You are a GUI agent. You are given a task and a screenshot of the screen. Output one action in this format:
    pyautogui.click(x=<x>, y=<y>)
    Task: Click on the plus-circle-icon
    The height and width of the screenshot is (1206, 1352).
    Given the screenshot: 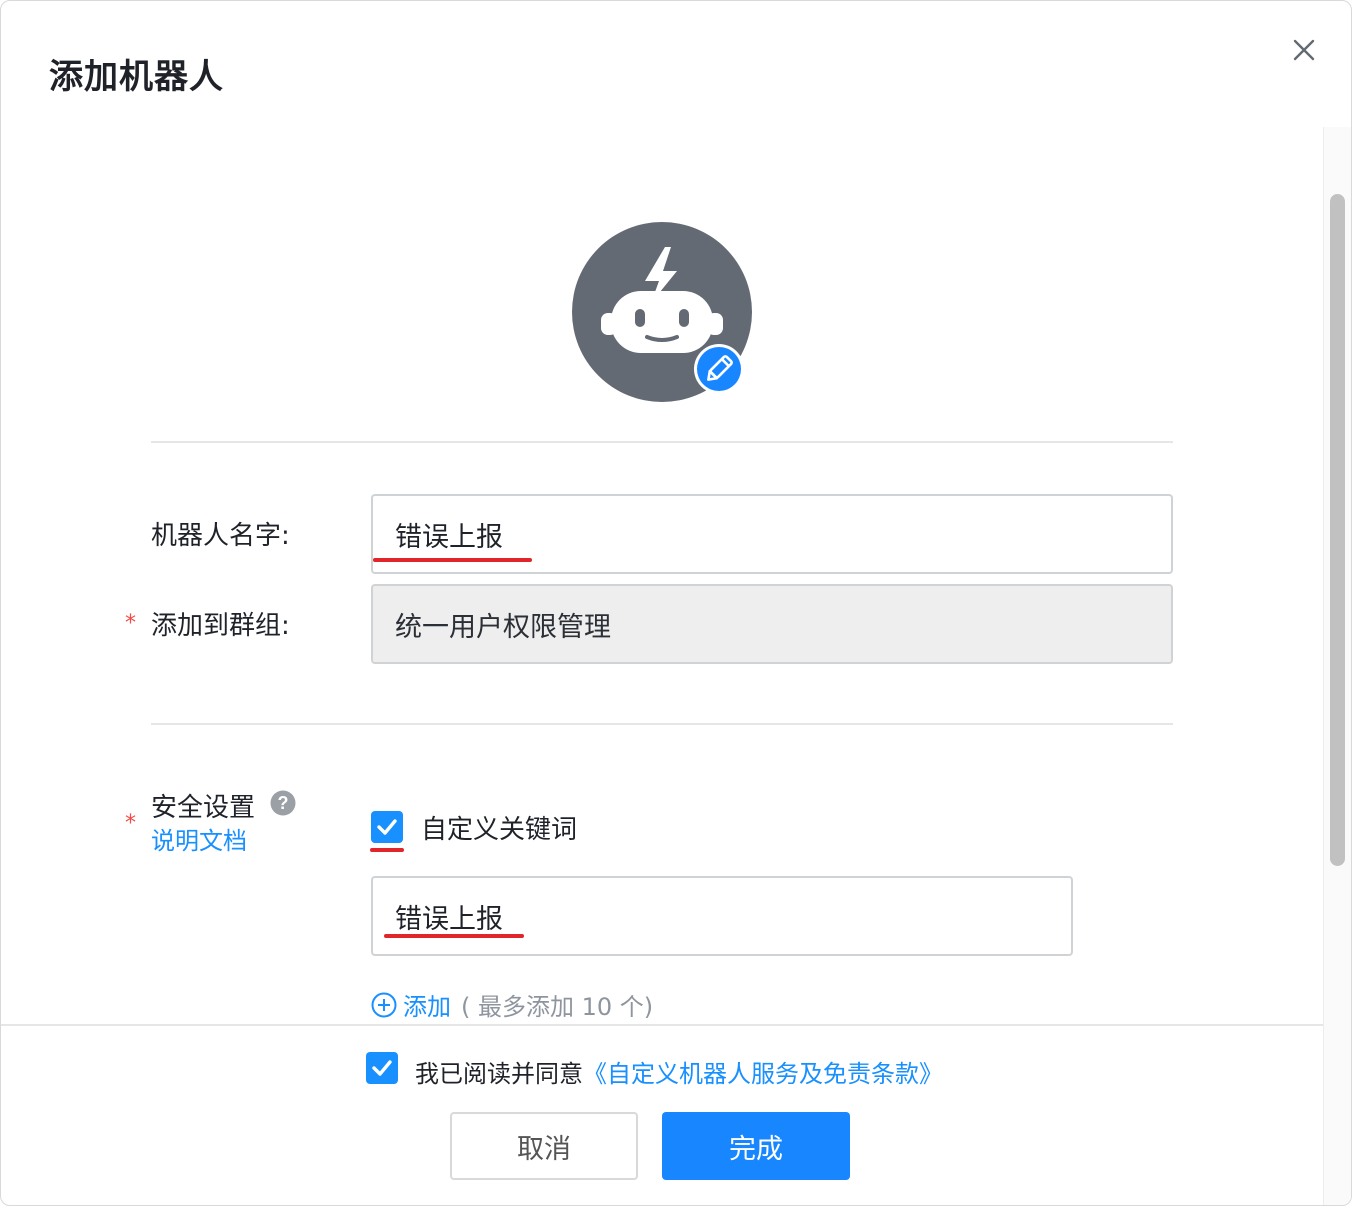 What is the action you would take?
    pyautogui.click(x=384, y=1004)
    